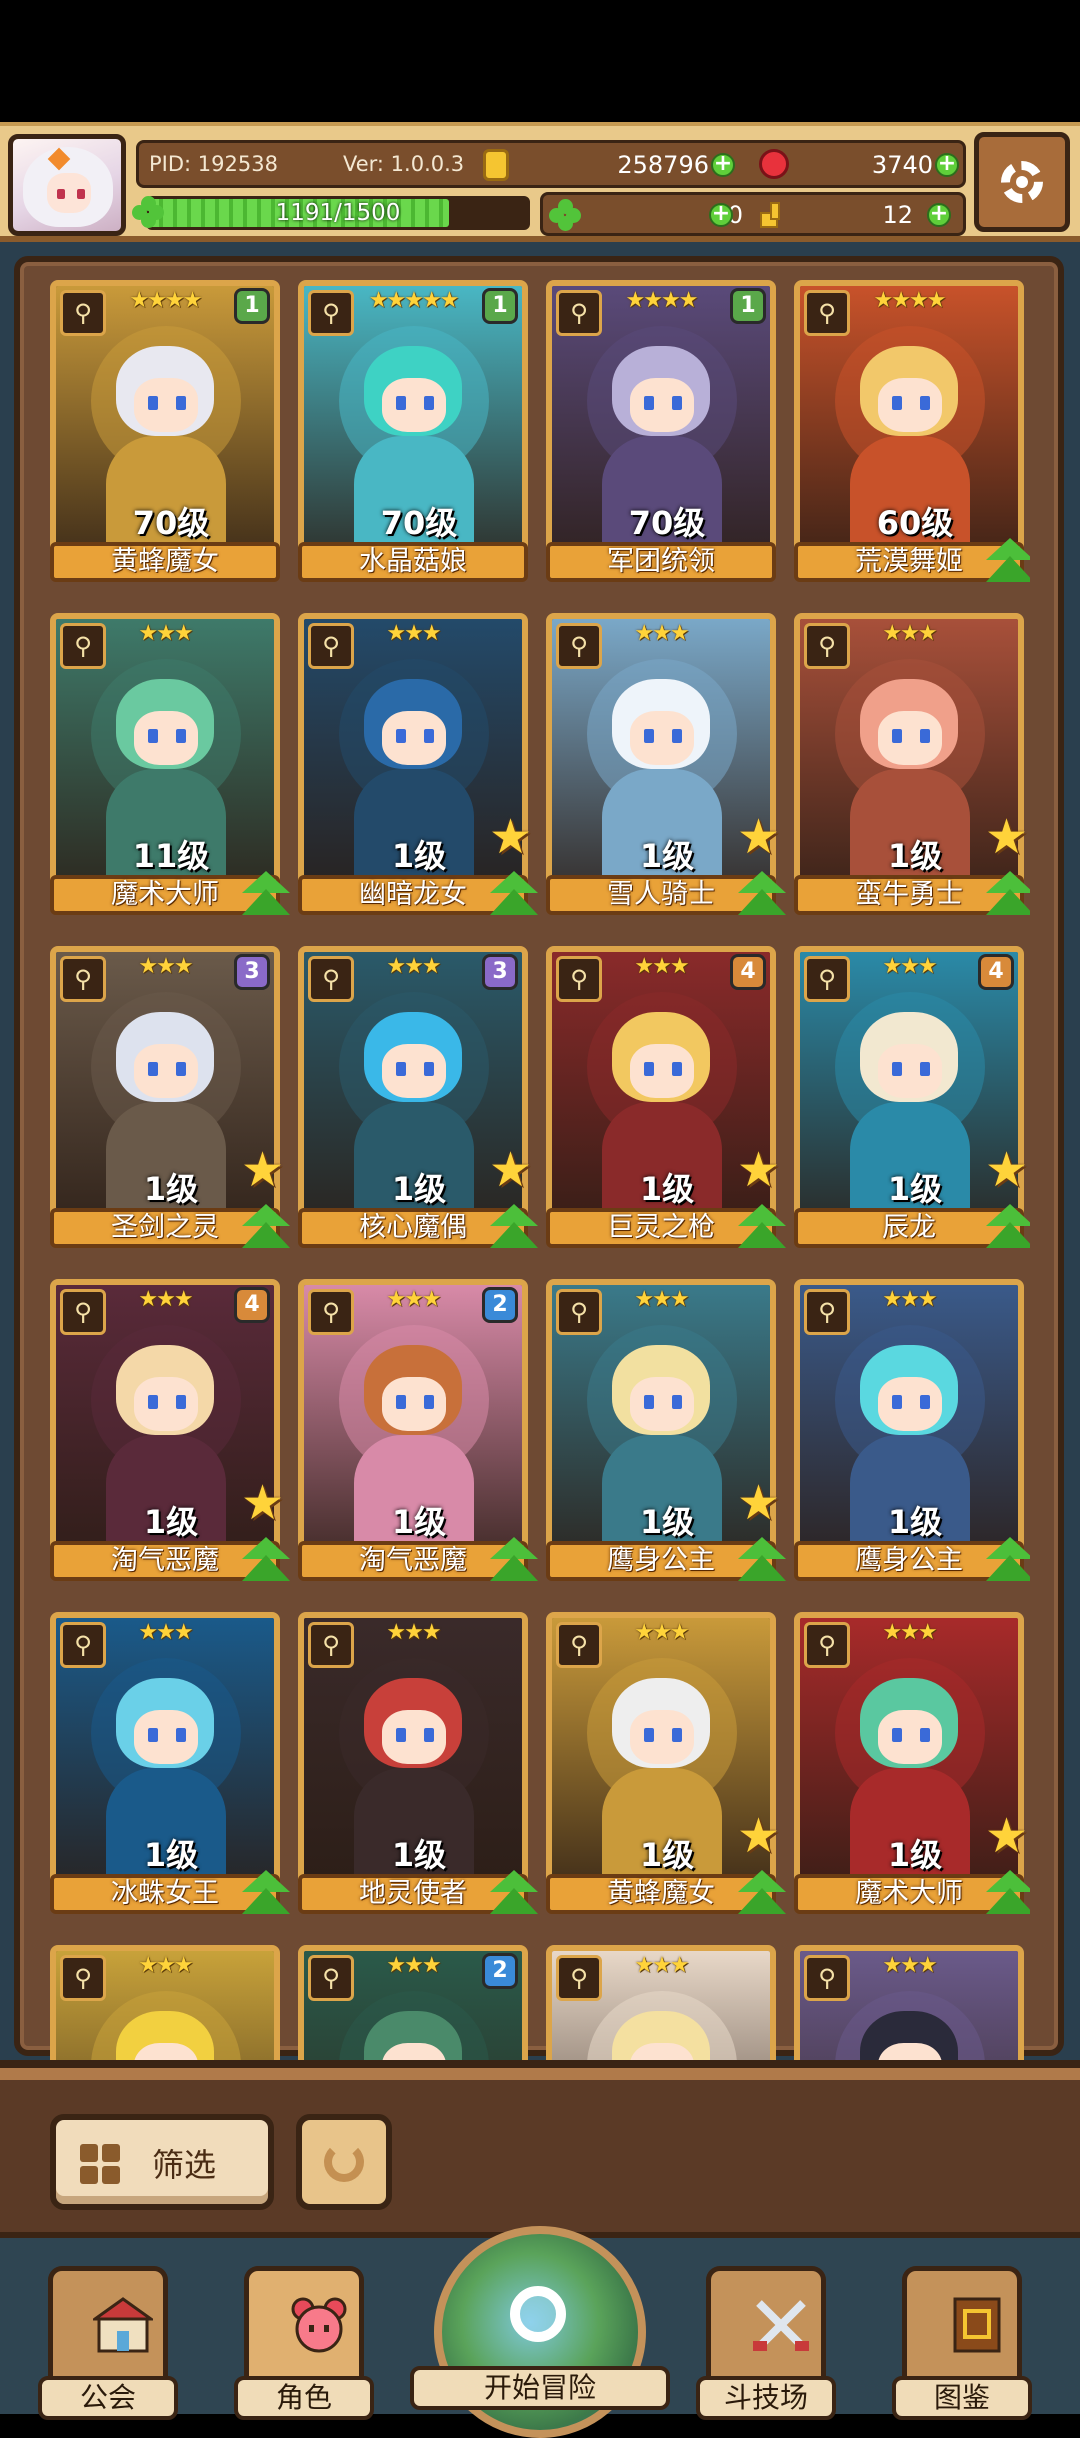  What do you see at coordinates (170, 1099) in the screenshot?
I see `character-card: ⚲ ★★★ 3 1级 圣剑之灵 ★` at bounding box center [170, 1099].